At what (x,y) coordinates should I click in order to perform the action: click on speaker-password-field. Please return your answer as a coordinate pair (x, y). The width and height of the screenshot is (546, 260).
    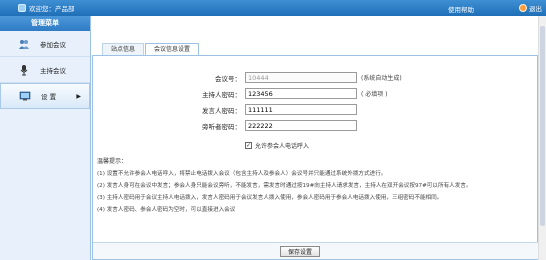
    Looking at the image, I should click on (301, 109).